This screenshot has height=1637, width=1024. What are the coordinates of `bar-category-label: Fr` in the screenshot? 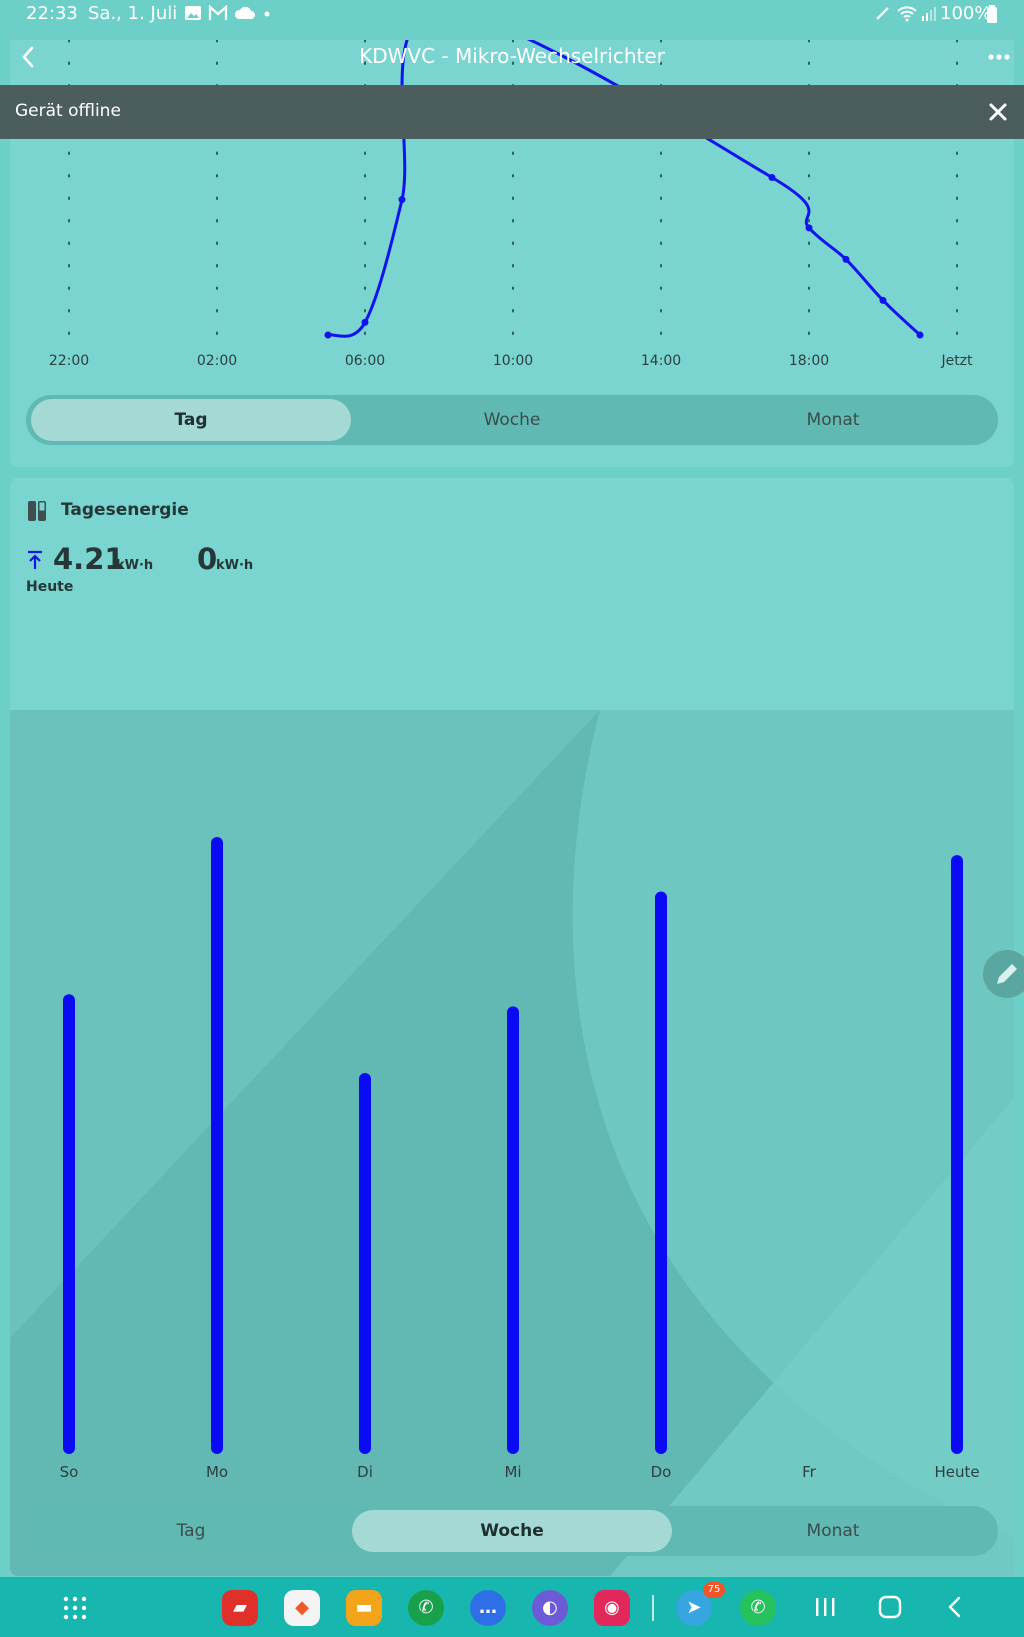 It's located at (809, 1472).